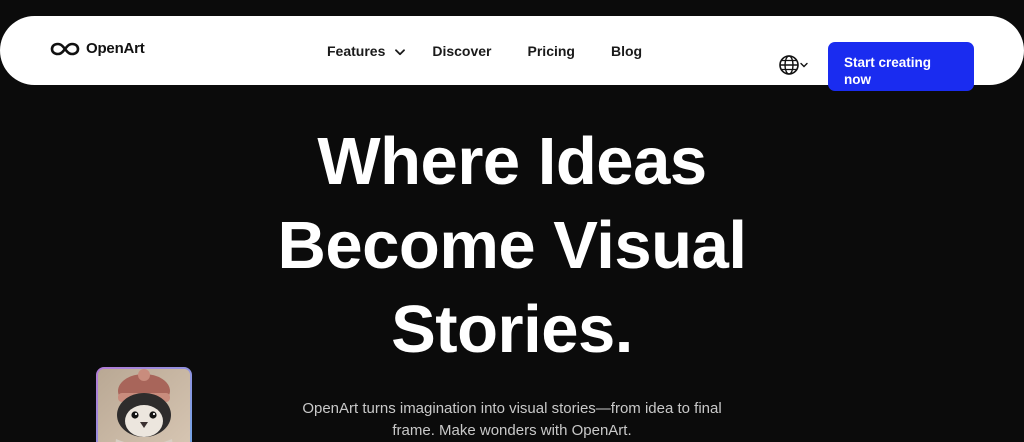  Describe the element at coordinates (65, 49) in the screenshot. I see `infinity-logo-icon` at that location.